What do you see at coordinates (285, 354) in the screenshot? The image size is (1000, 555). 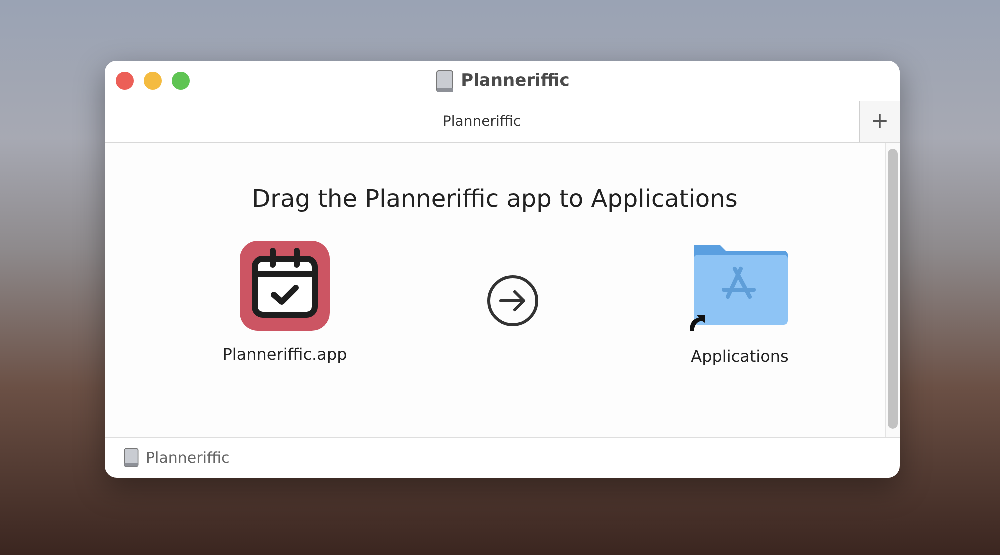 I see `app-label: Planneriffic.app` at bounding box center [285, 354].